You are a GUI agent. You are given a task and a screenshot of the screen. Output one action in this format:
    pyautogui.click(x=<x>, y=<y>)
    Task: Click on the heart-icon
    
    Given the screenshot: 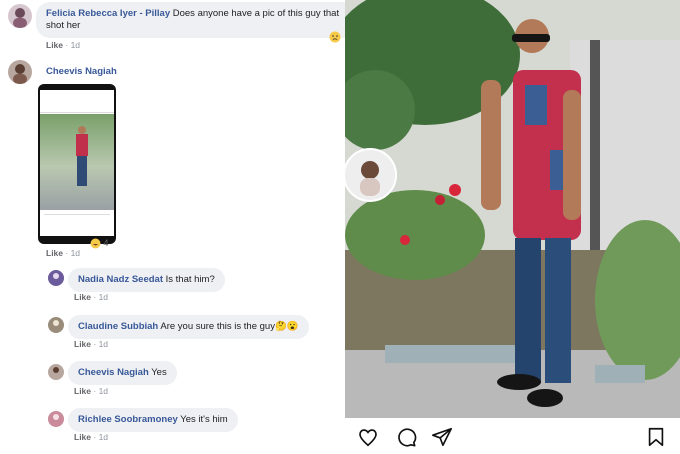 What is the action you would take?
    pyautogui.click(x=368, y=437)
    